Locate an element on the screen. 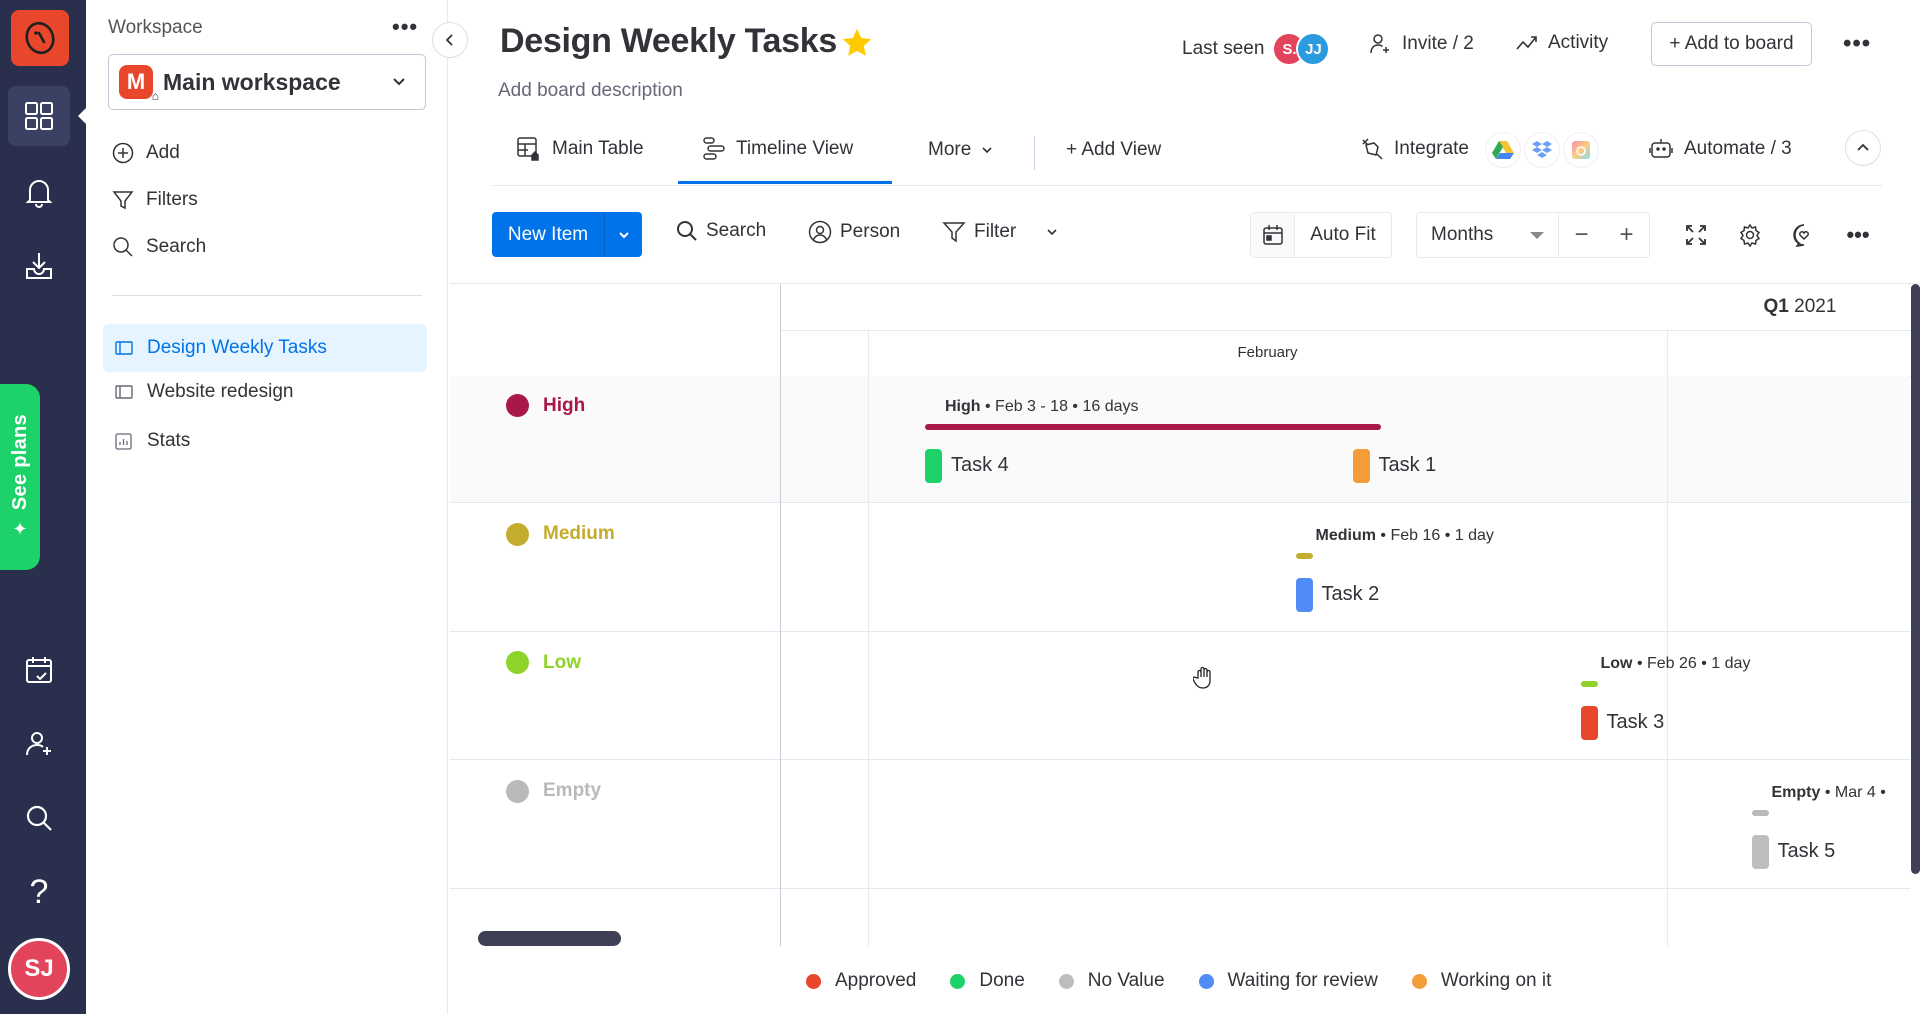 This screenshot has width=1920, height=1014. chevron-left-icon is located at coordinates (449, 40).